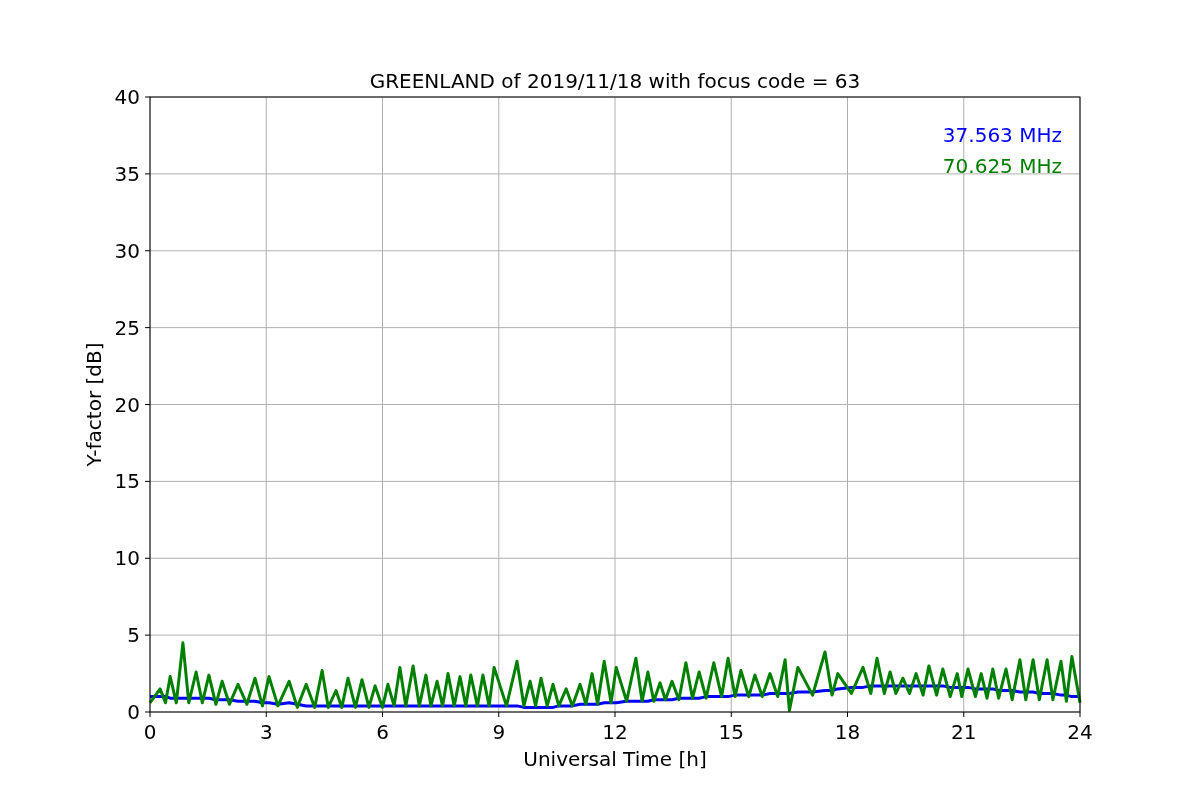  What do you see at coordinates (94, 404) in the screenshot?
I see `y-axis-label: Y-factor [dB]` at bounding box center [94, 404].